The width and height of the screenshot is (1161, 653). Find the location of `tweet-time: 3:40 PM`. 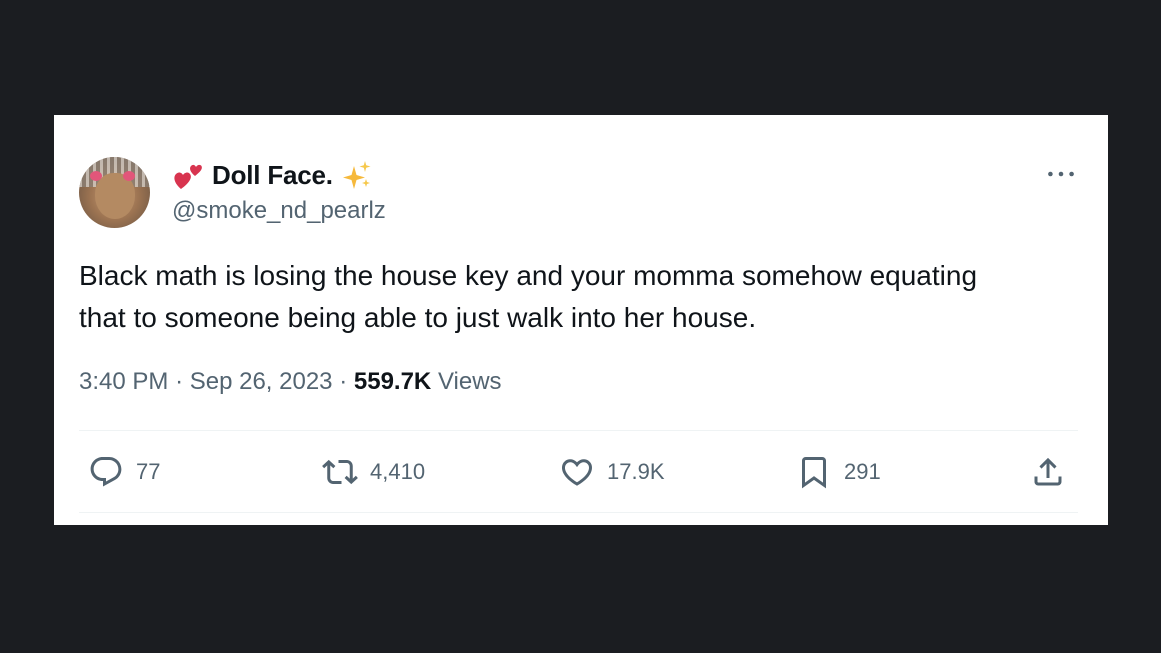

tweet-time: 3:40 PM is located at coordinates (123, 381).